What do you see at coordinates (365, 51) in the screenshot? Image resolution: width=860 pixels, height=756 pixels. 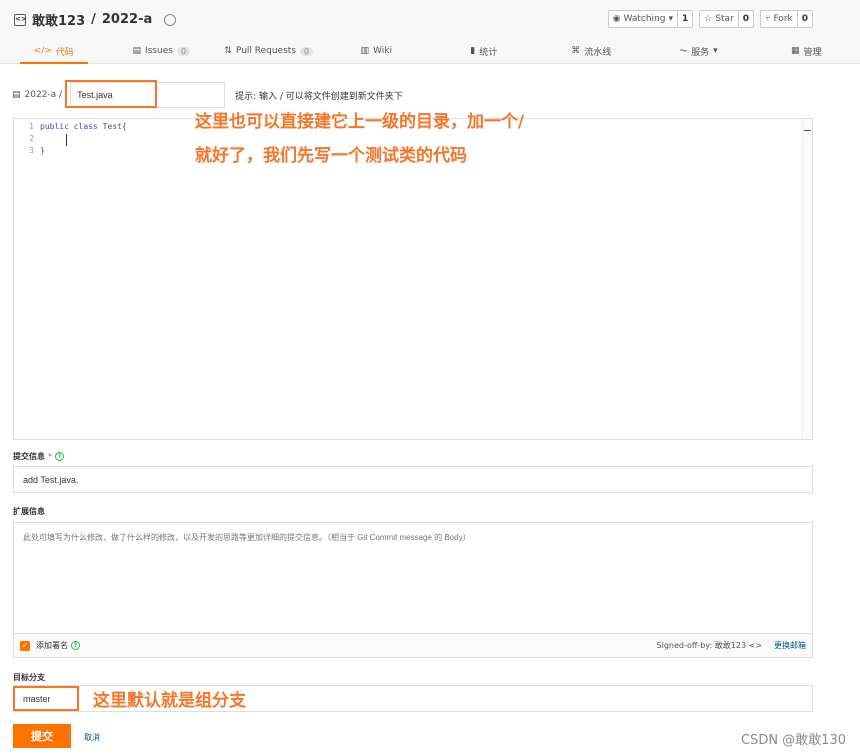 I see `wiki-icon: ▥` at bounding box center [365, 51].